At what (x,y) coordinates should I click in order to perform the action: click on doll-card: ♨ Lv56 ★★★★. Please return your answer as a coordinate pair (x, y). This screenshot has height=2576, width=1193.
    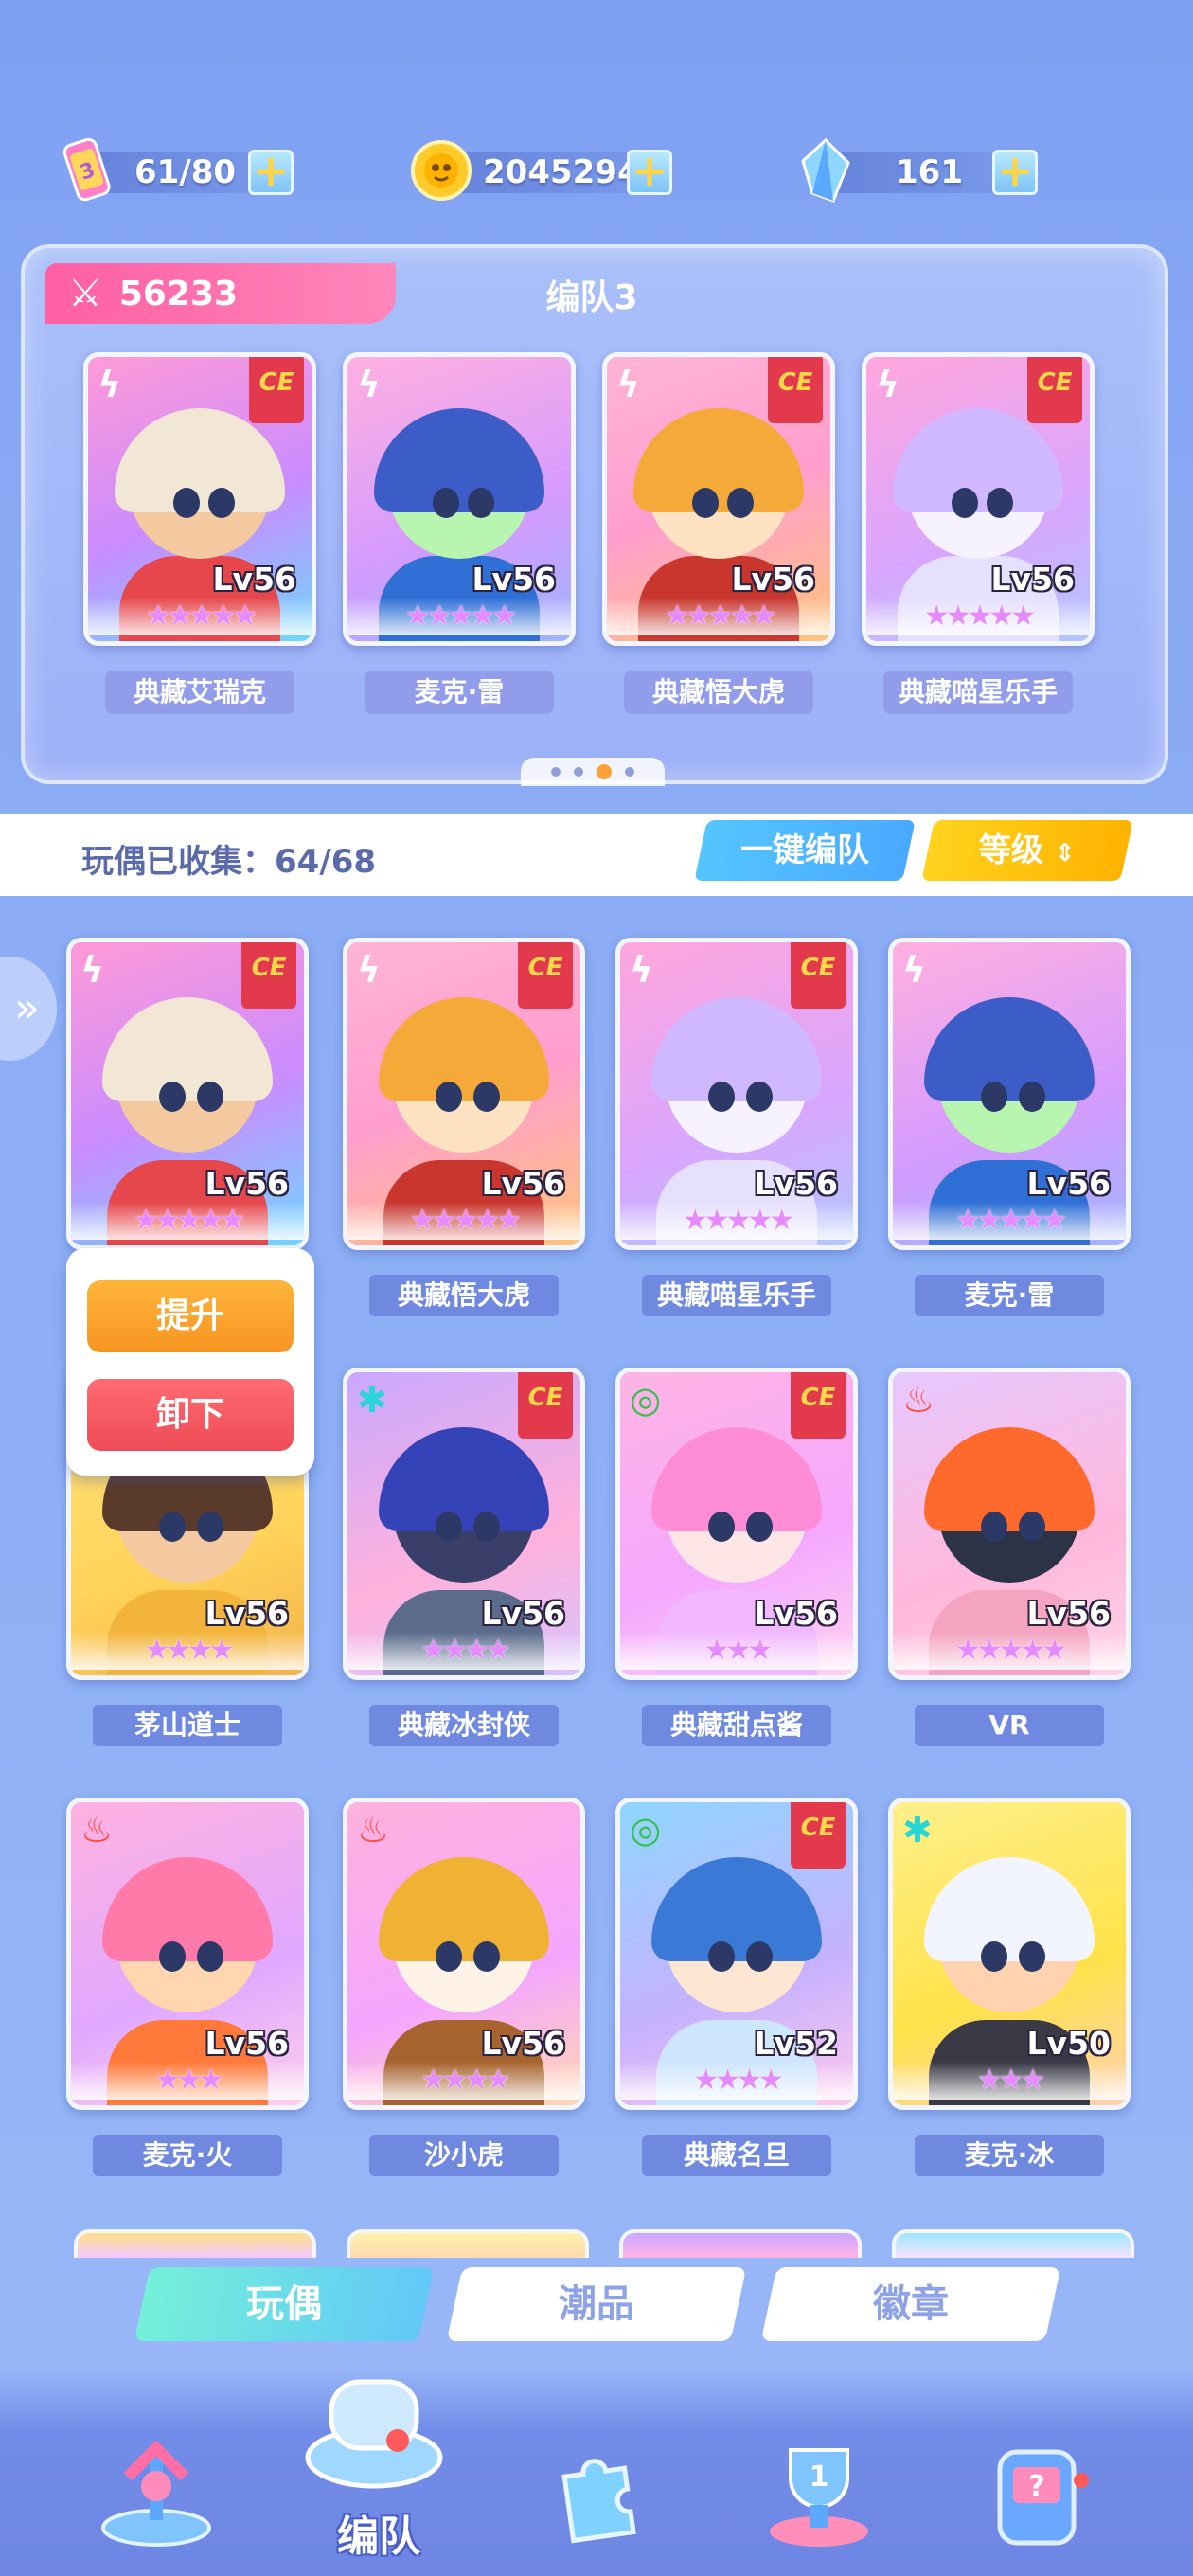
    Looking at the image, I should click on (464, 1954).